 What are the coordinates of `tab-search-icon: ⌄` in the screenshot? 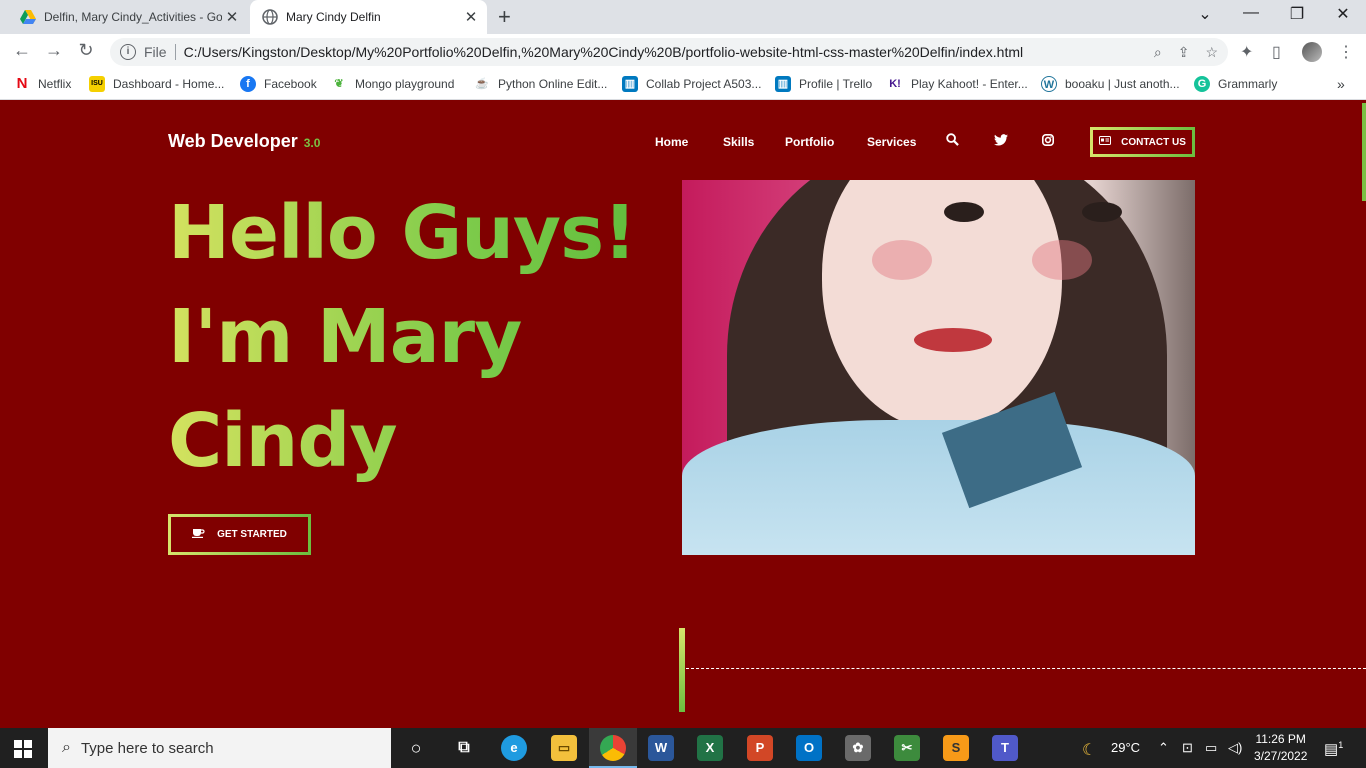 It's located at (1205, 14).